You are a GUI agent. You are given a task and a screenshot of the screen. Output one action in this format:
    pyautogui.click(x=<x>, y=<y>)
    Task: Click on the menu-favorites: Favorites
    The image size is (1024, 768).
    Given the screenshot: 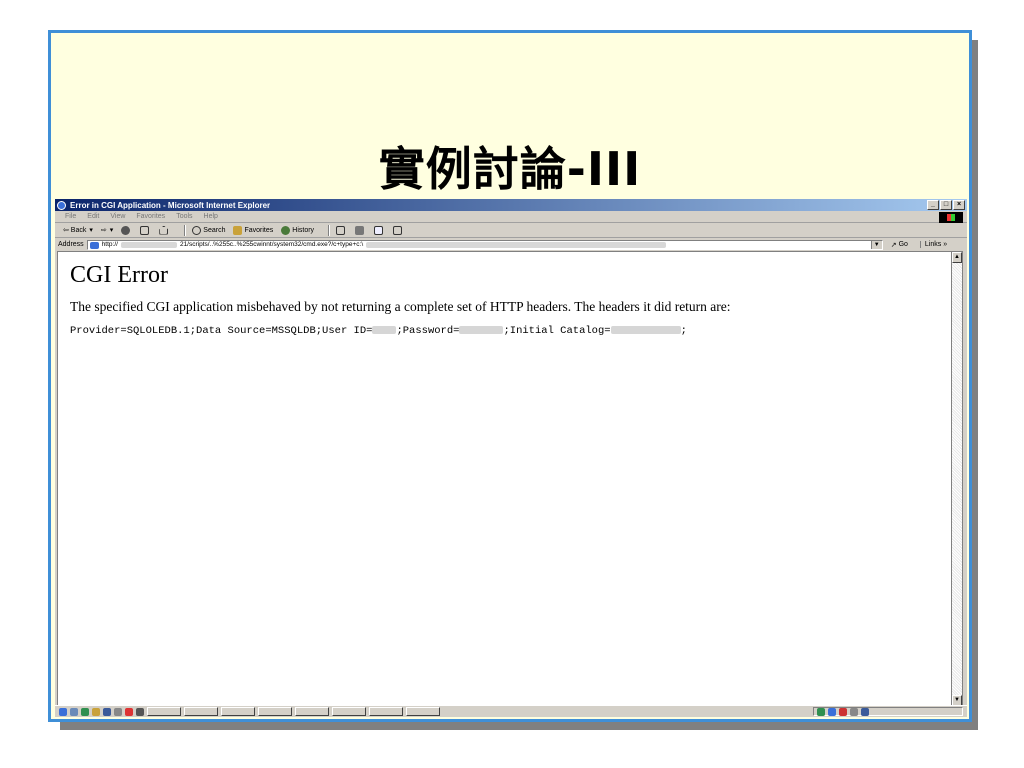 What is the action you would take?
    pyautogui.click(x=150, y=216)
    